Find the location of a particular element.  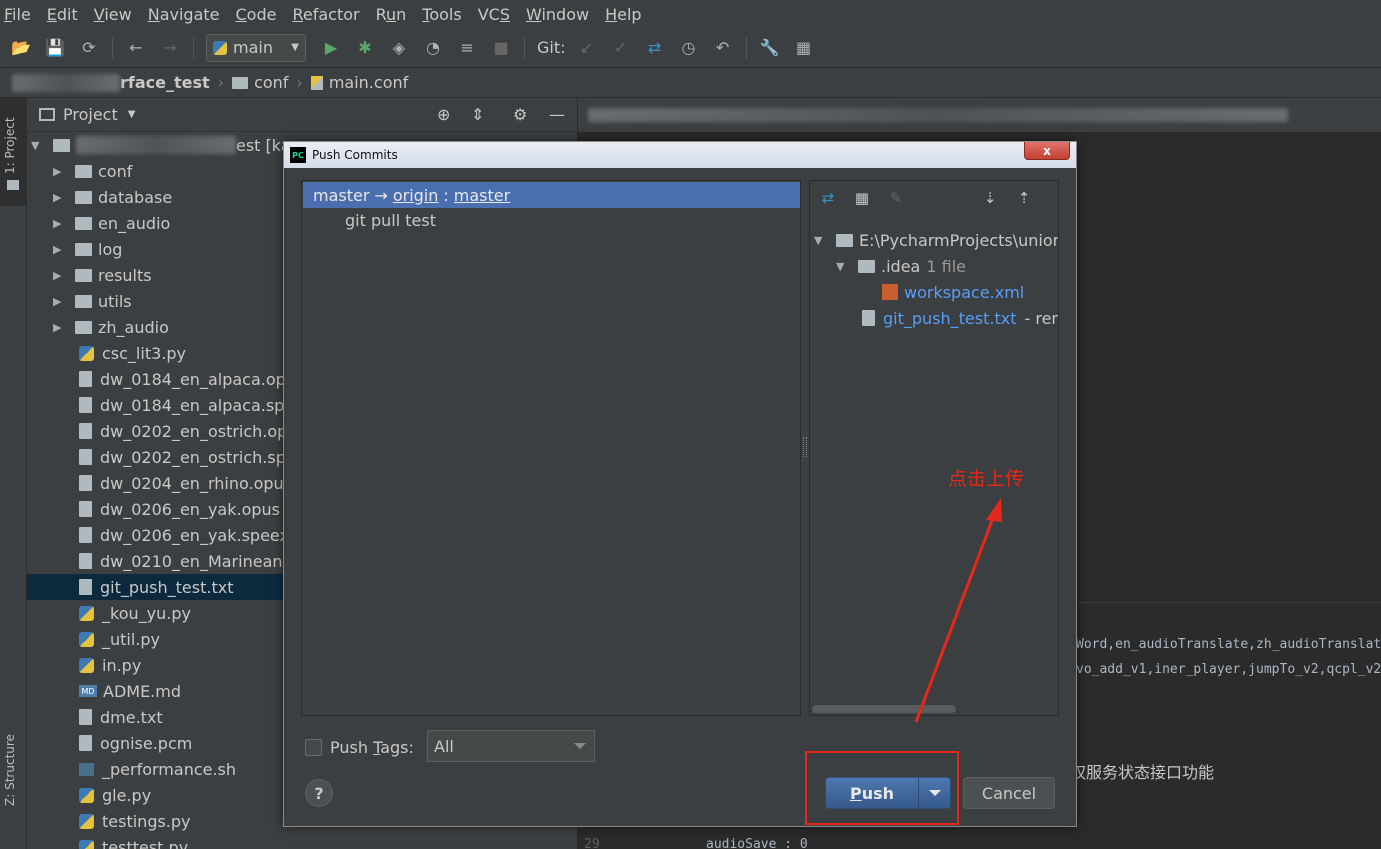

tree-item-label: database is located at coordinates (135, 197).